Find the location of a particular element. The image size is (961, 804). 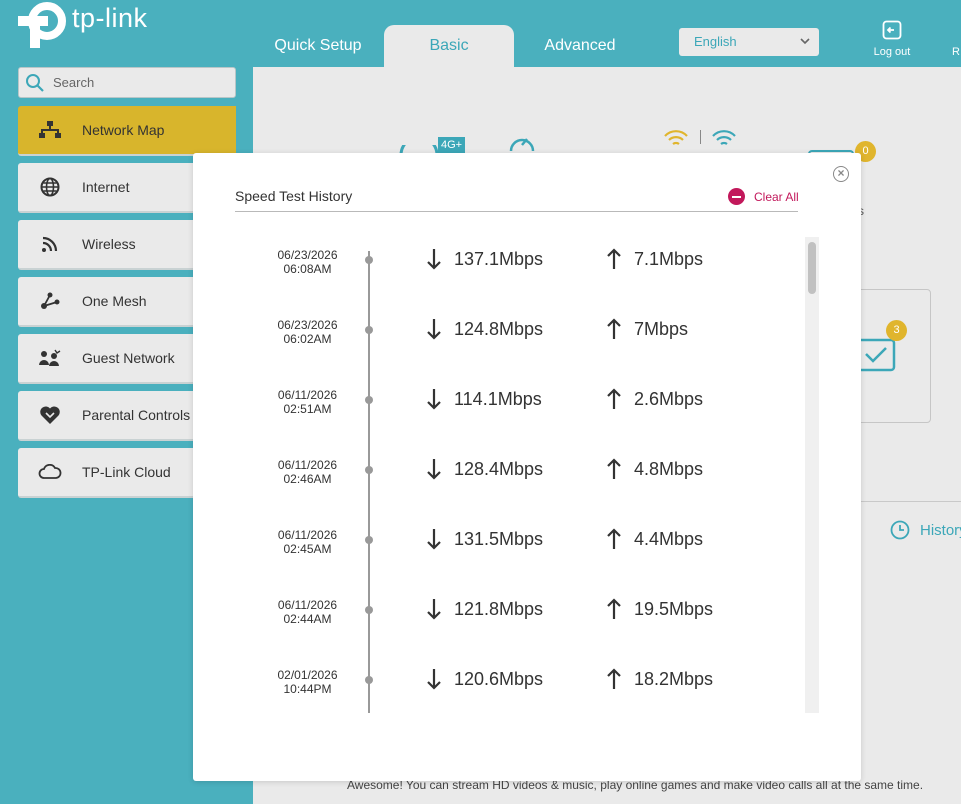

history-link: History is located at coordinates (925, 530).